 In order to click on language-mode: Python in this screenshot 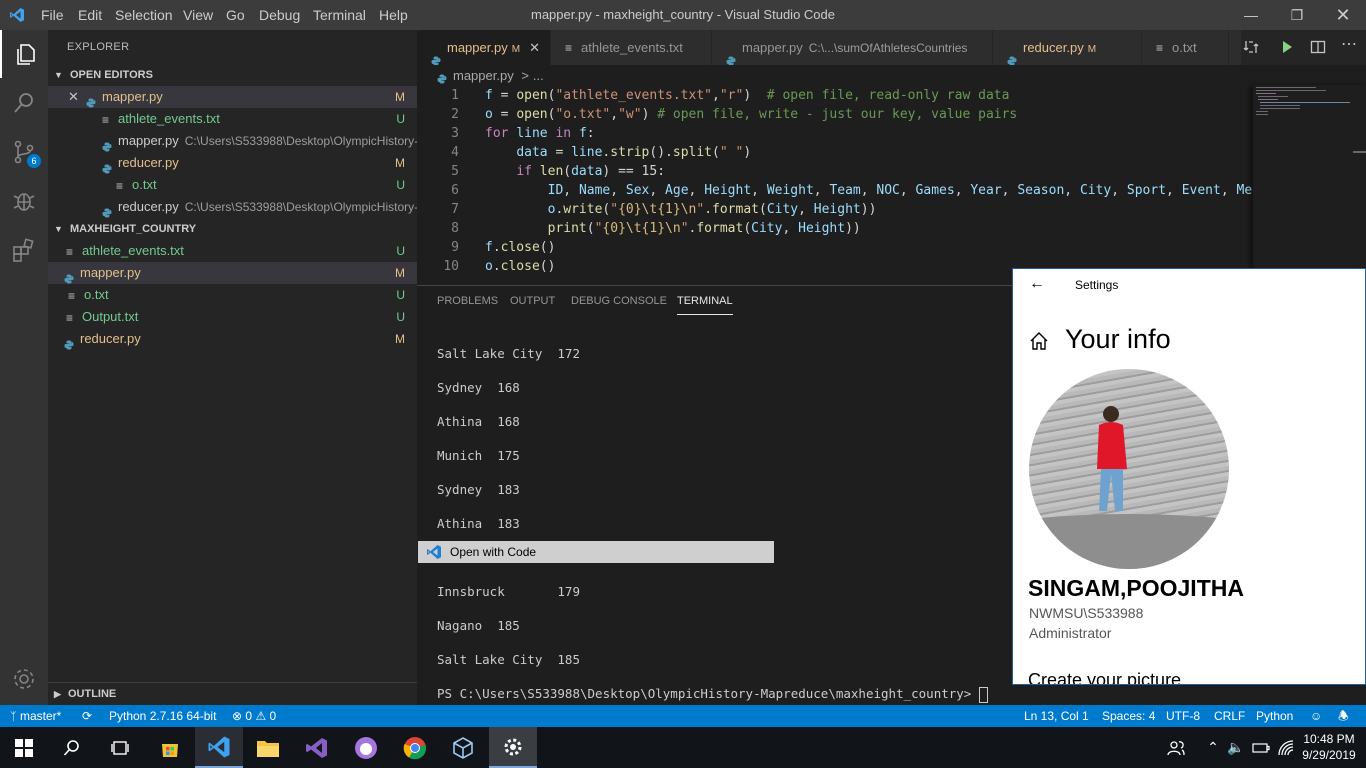, I will do `click(1274, 716)`.